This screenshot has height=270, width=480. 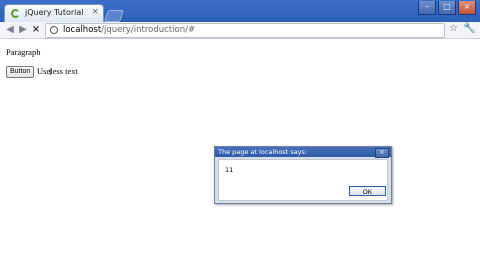 I want to click on stop-icon: ×, so click(x=36, y=29).